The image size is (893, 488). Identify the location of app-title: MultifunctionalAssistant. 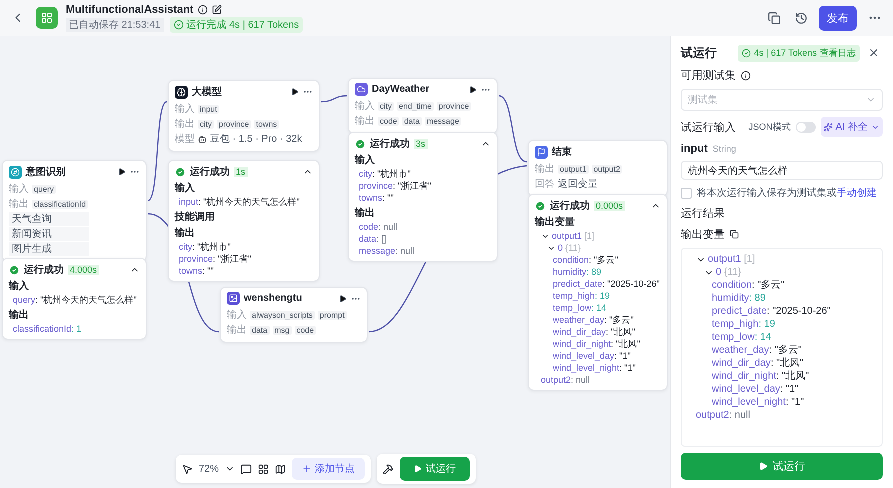
(130, 10).